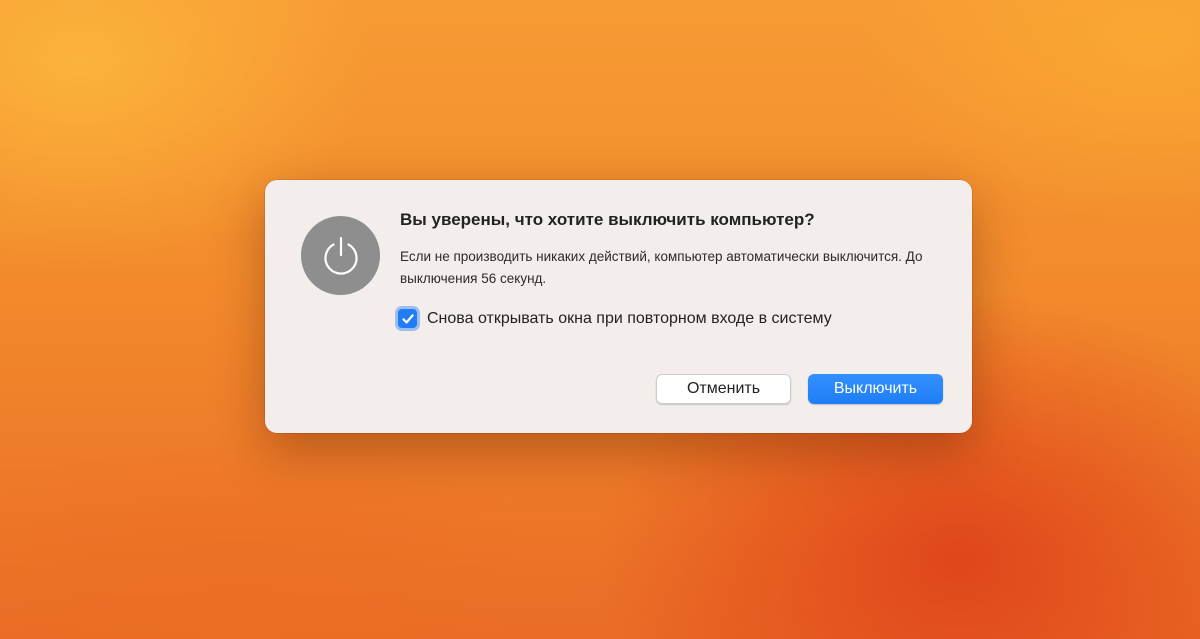  I want to click on cancel-button: Отменить, so click(723, 389).